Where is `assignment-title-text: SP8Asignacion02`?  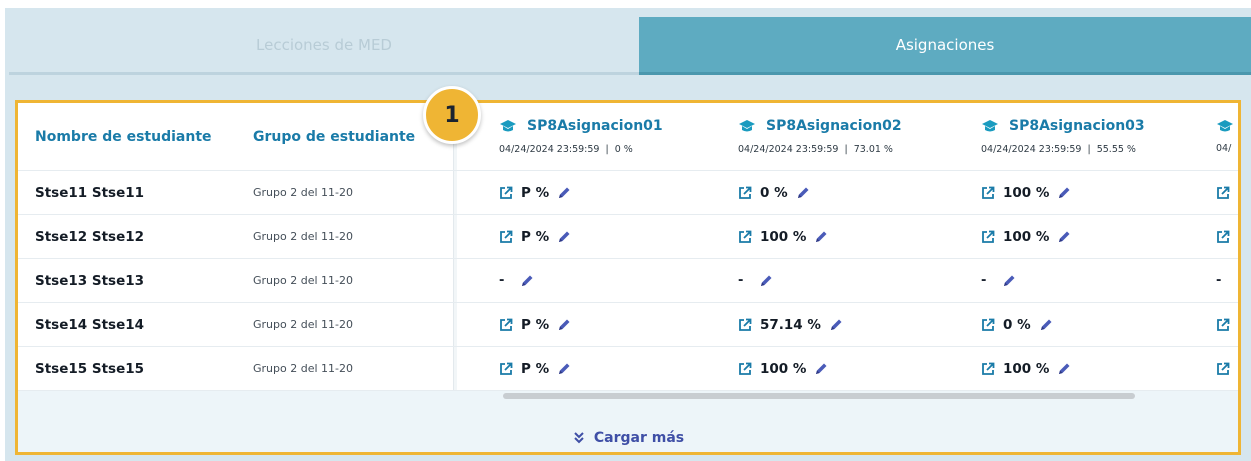 assignment-title-text: SP8Asignacion02 is located at coordinates (834, 126).